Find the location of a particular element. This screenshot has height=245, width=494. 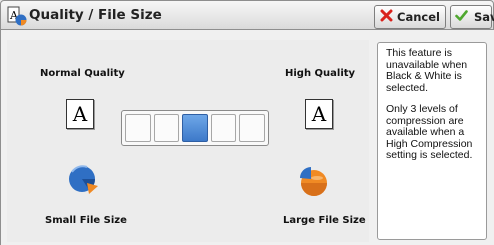

normal-quality-label: Normal Quality is located at coordinates (82, 73).